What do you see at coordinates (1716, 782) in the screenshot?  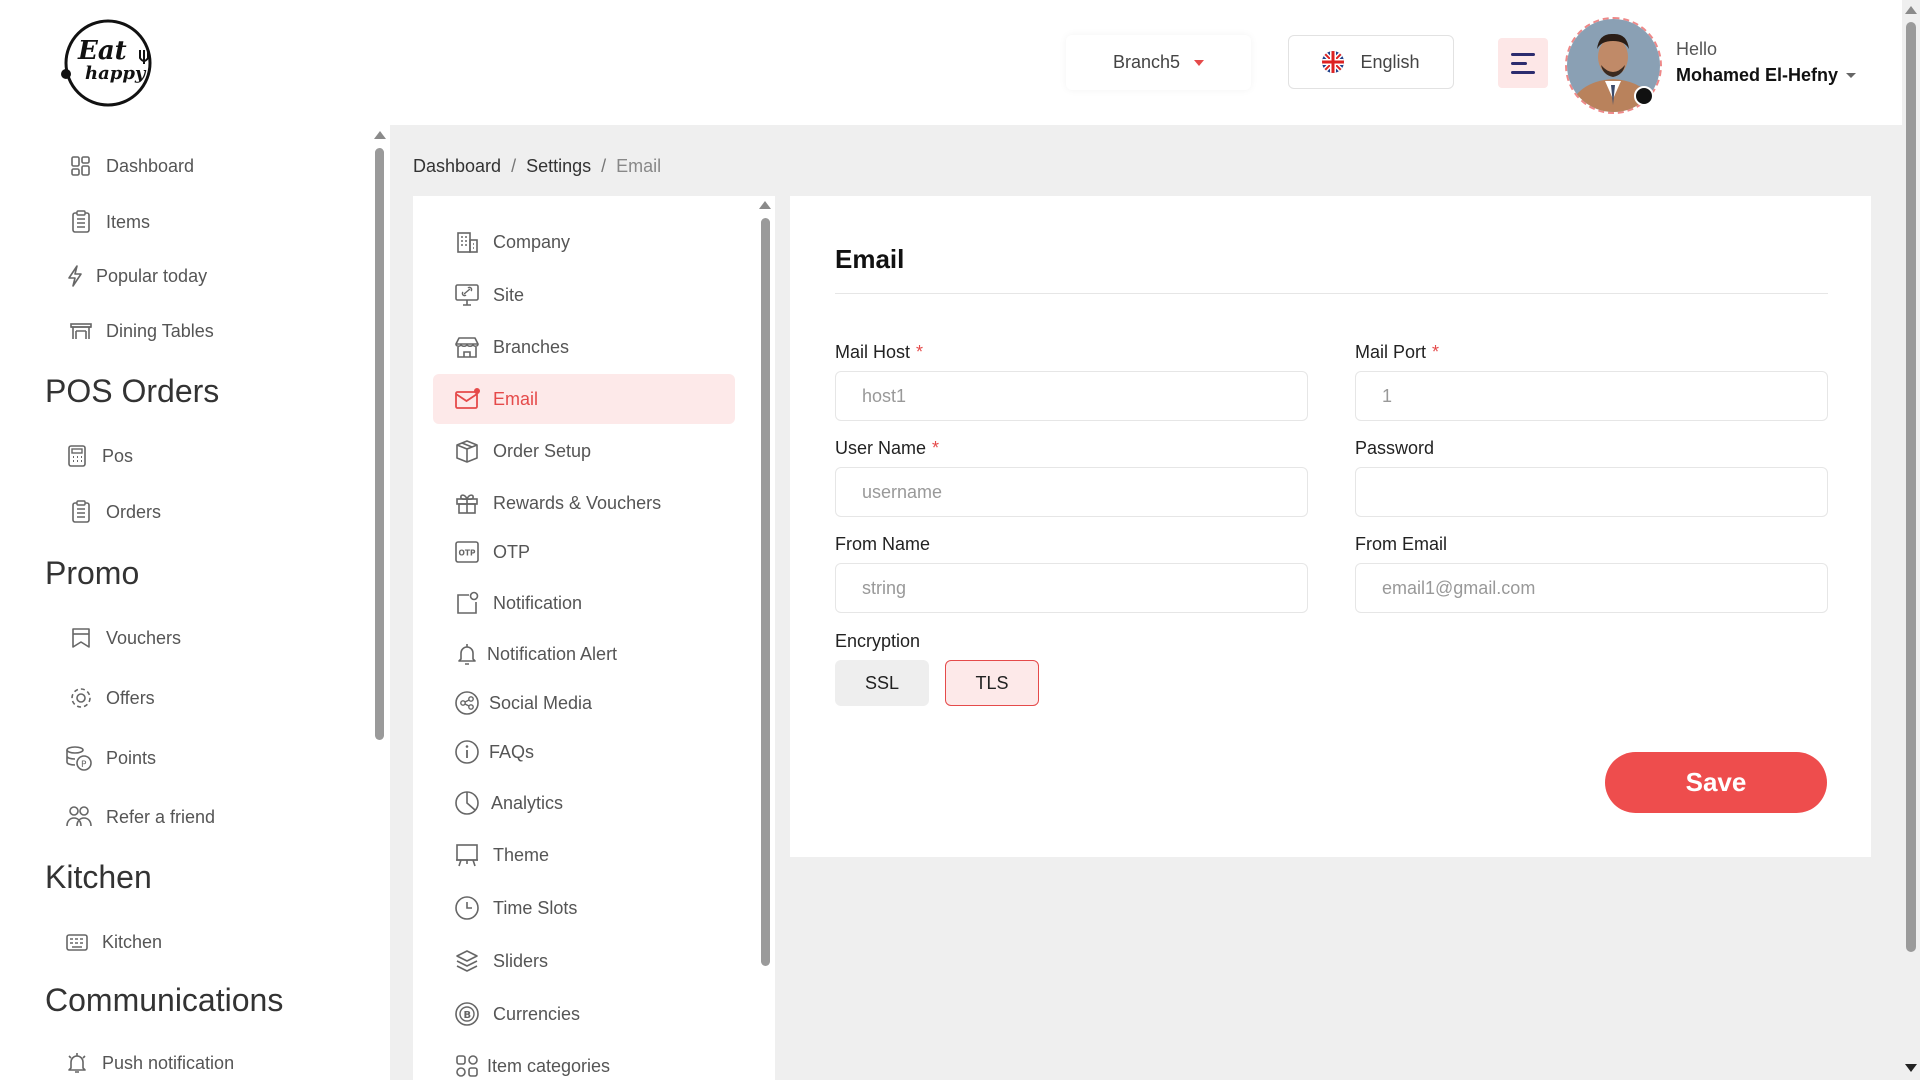 I see `save-button: Save` at bounding box center [1716, 782].